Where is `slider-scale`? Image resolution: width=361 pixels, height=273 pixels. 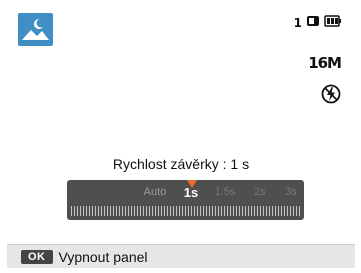
slider-scale is located at coordinates (185, 211).